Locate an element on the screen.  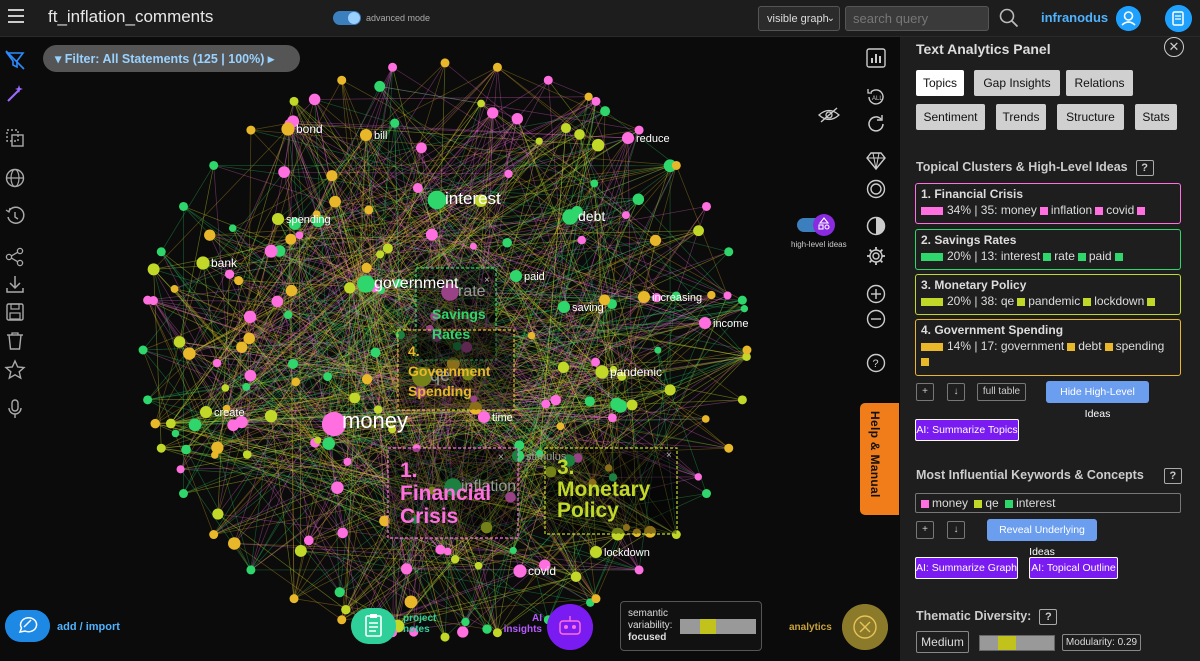
node-label: interest is located at coordinates (473, 198).